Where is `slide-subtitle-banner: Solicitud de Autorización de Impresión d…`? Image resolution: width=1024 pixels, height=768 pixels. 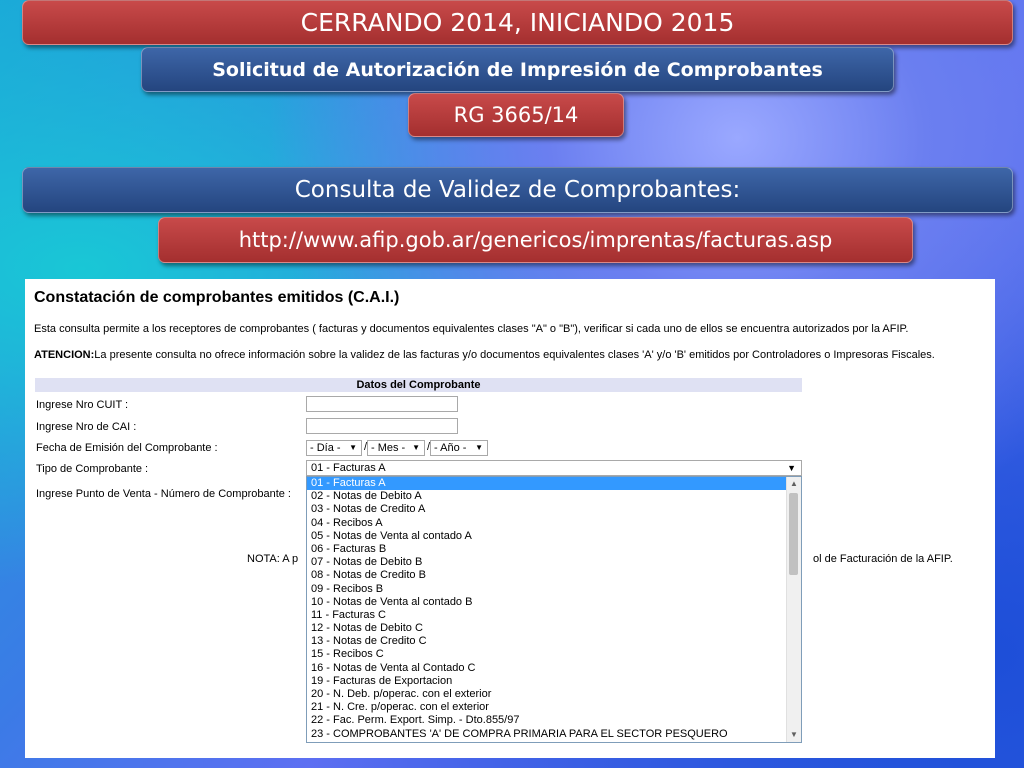 slide-subtitle-banner: Solicitud de Autorización de Impresión d… is located at coordinates (517, 69).